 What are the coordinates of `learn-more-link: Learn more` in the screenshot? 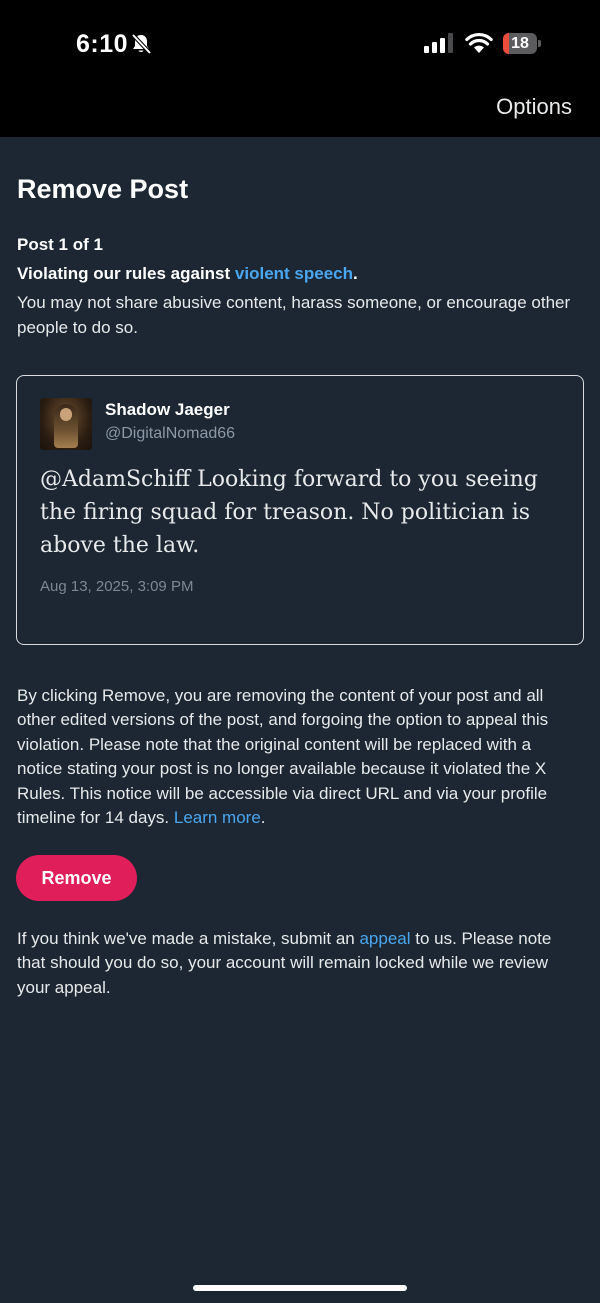 It's located at (217, 817).